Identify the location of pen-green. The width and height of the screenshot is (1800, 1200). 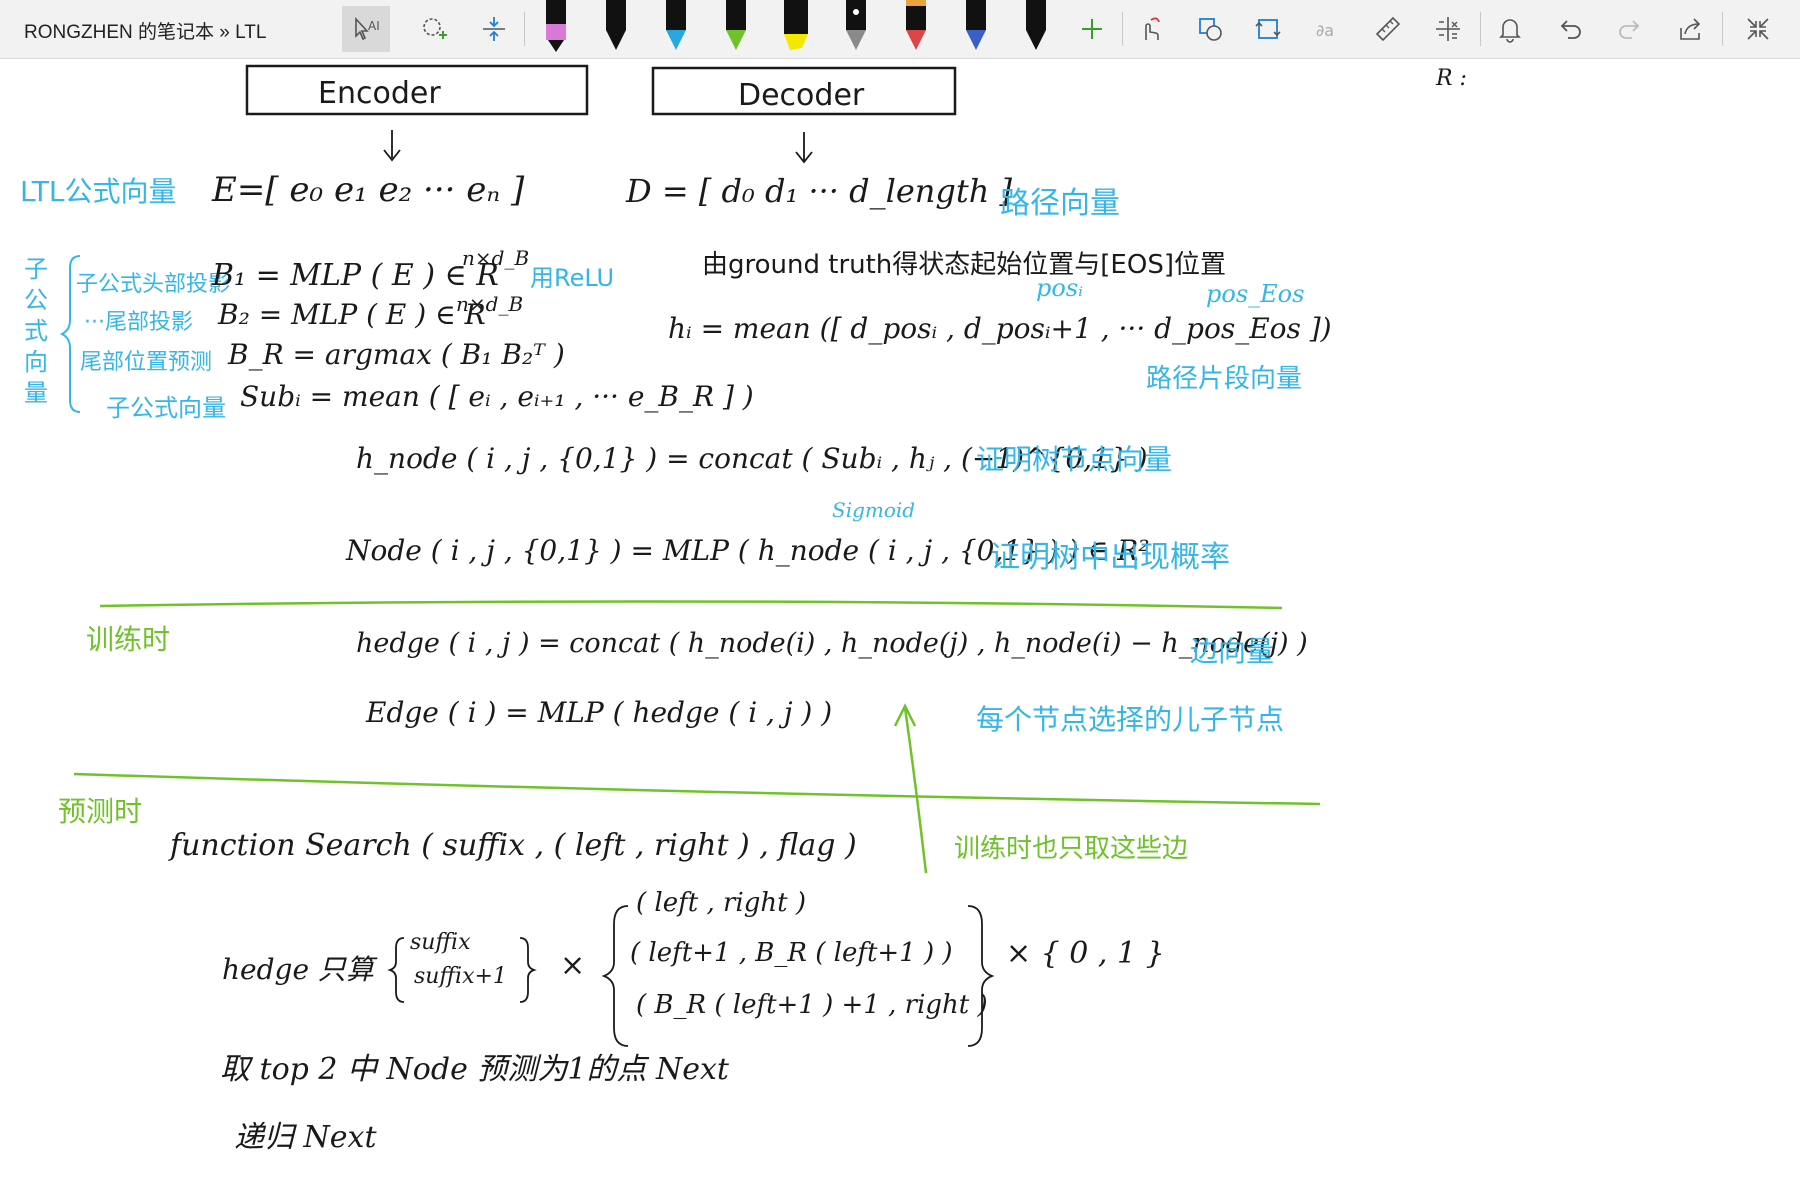
(736, 27).